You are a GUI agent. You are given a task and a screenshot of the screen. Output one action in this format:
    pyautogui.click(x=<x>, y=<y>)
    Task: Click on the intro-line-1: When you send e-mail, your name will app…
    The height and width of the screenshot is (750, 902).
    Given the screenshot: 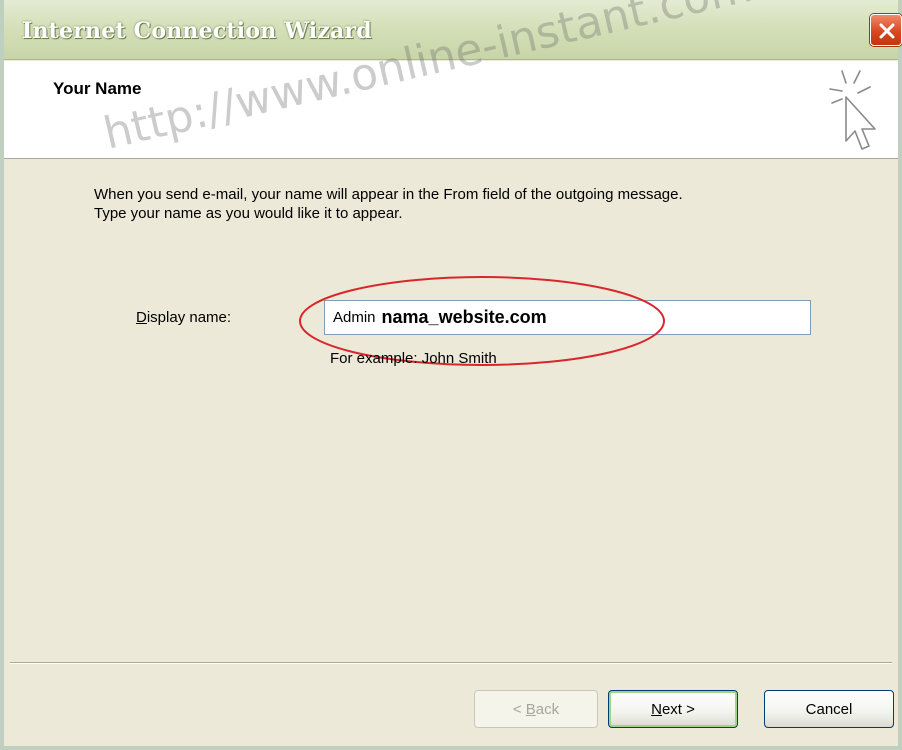 What is the action you would take?
    pyautogui.click(x=388, y=194)
    